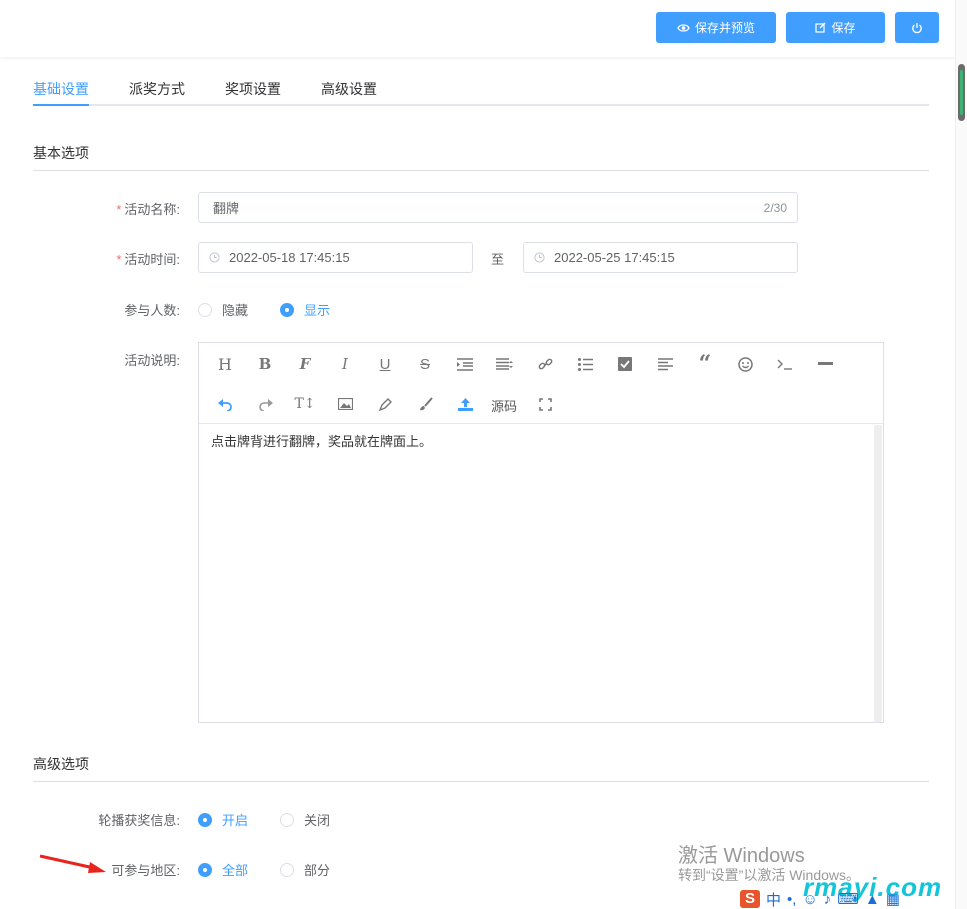 This screenshot has height=909, width=967. I want to click on page-scrollbar-thumb, so click(961, 92).